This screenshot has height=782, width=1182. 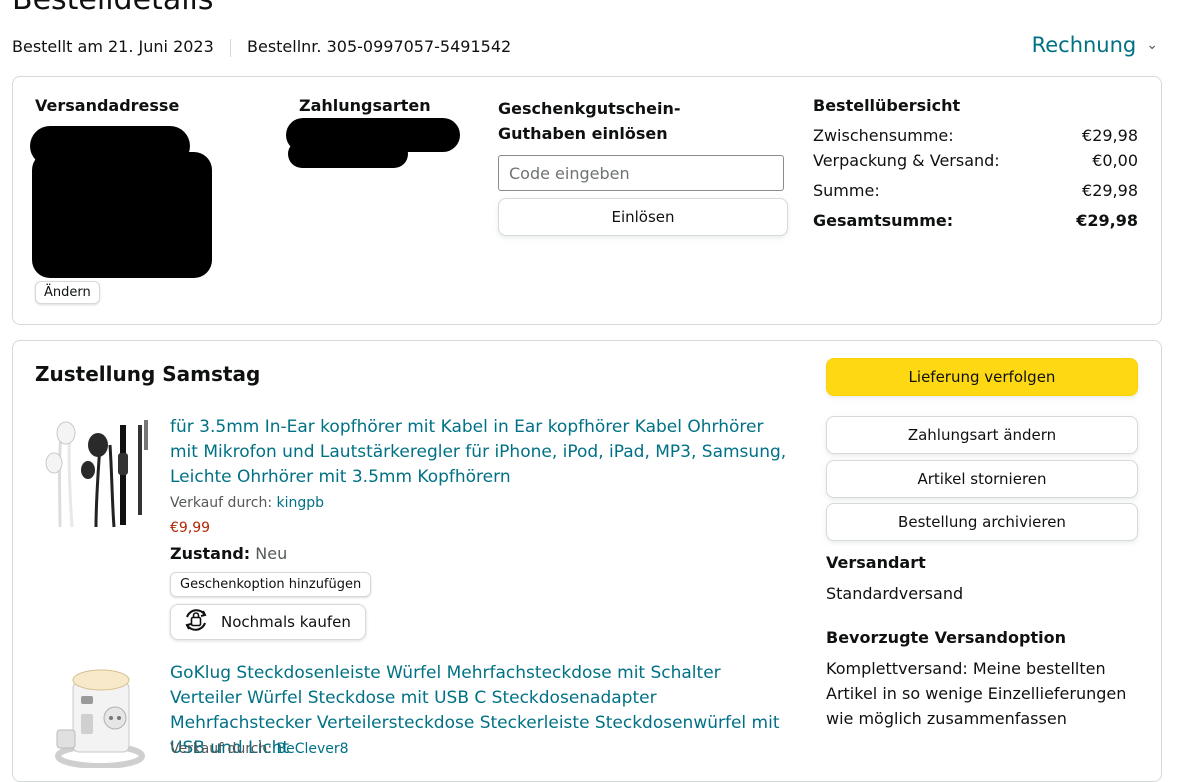 I want to click on change-payment-button: Zahlungsart ändern, so click(x=982, y=435).